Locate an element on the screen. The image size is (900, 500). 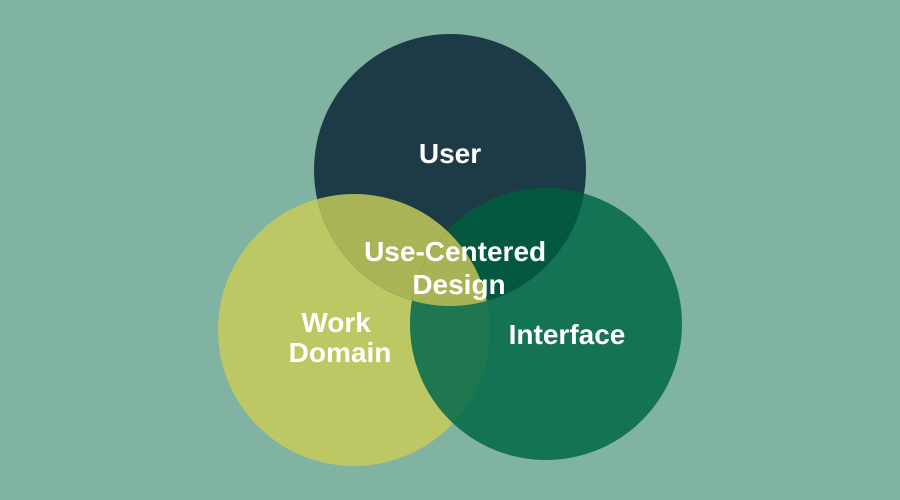
work-domain-label-line-2: Domain is located at coordinates (340, 352).